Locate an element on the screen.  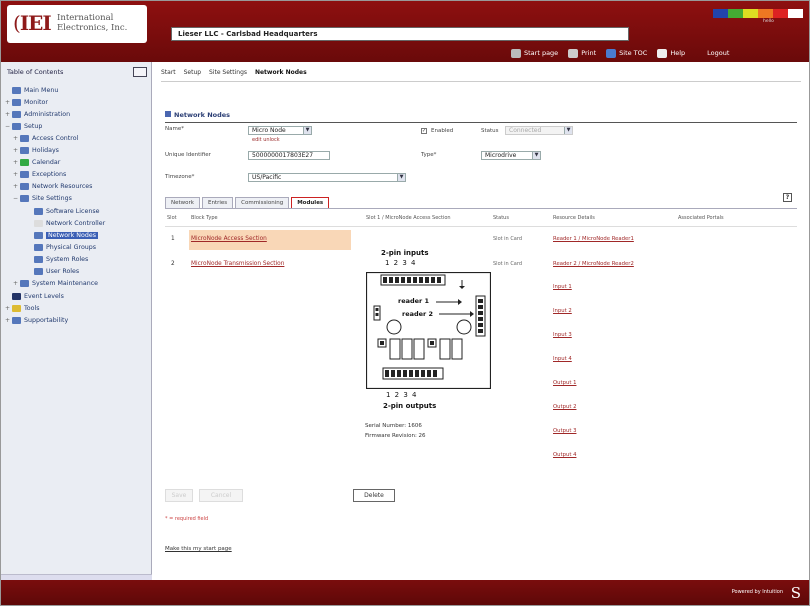
sidebar-pin-button is located at coordinates (140, 72).